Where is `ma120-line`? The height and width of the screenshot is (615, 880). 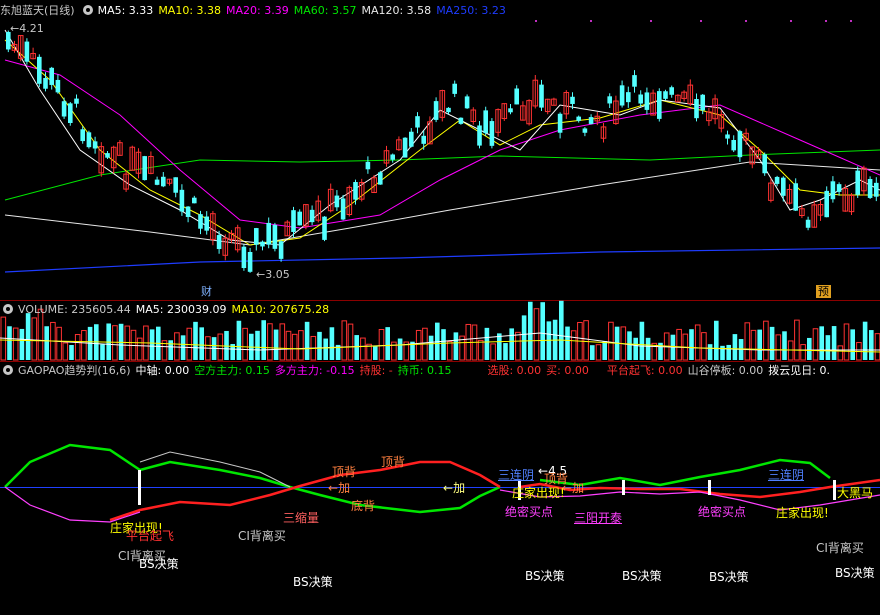
ma120-line is located at coordinates (442, 203).